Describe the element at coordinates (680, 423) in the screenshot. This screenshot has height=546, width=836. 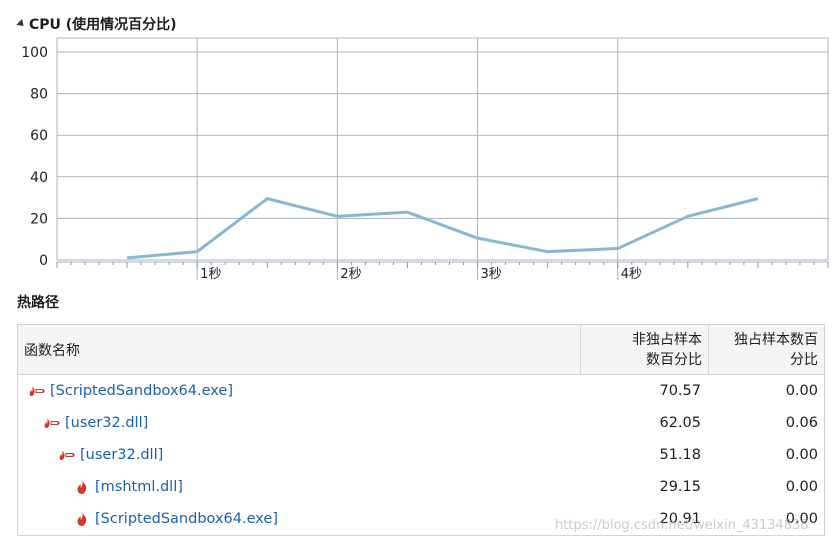
I see `inclusive-percent-cell: 62.05` at that location.